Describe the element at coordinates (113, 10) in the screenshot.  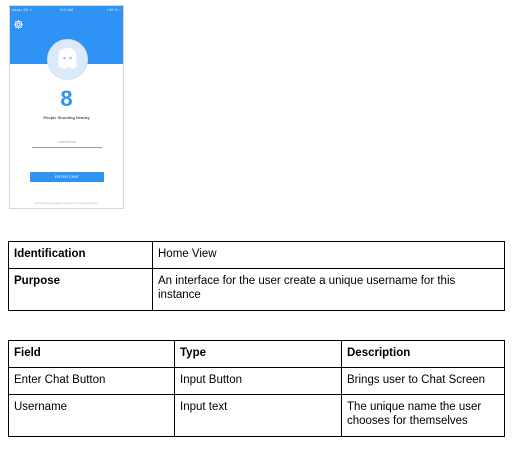
I see `status-battery: ⌖ 56 % ▭` at that location.